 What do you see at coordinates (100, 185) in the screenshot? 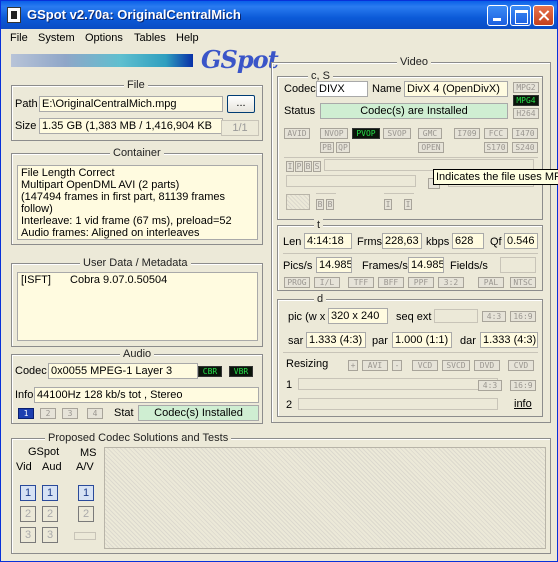
I see `container-line: Multipart OpenDML AVI (2 parts)` at bounding box center [100, 185].